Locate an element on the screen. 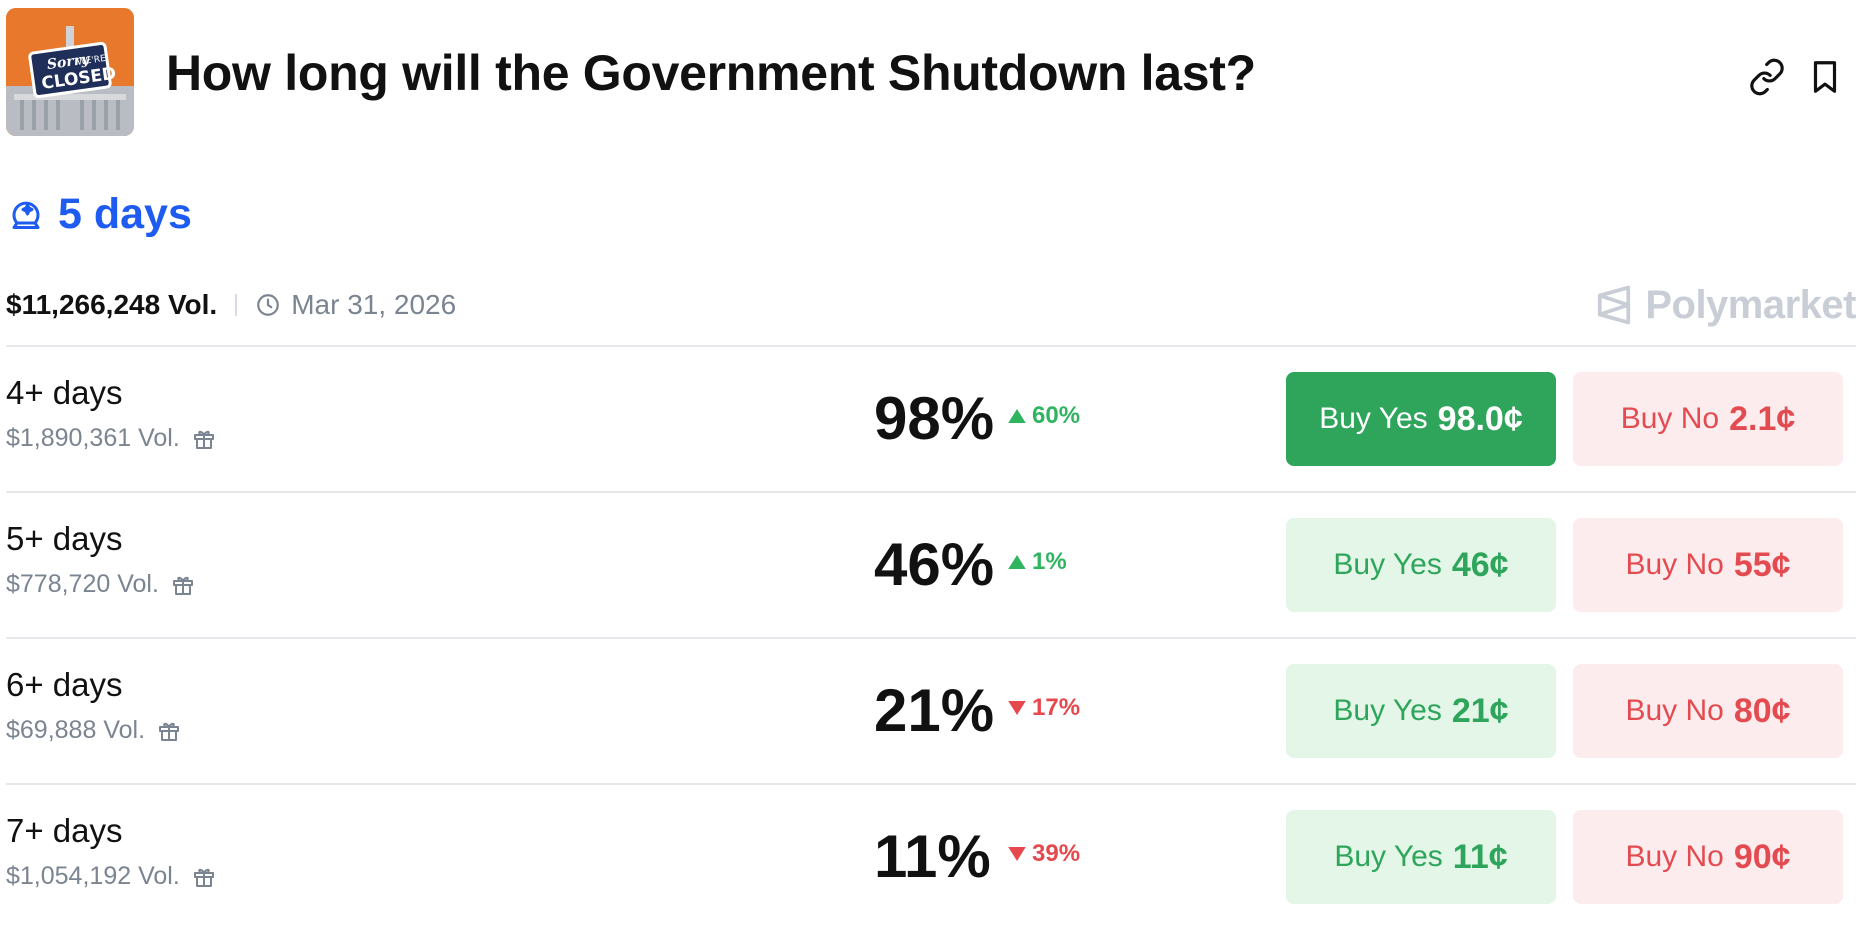 The width and height of the screenshot is (1862, 929). outcome-volume-text: $778,720 Vol. is located at coordinates (82, 584).